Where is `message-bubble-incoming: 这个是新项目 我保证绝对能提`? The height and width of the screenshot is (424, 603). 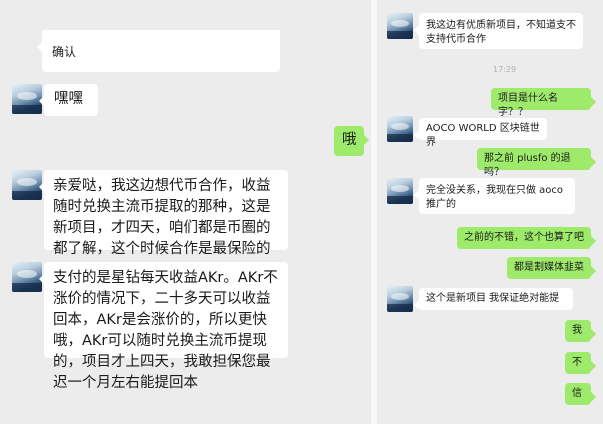 message-bubble-incoming: 这个是新项目 我保证绝对能提 is located at coordinates (493, 299).